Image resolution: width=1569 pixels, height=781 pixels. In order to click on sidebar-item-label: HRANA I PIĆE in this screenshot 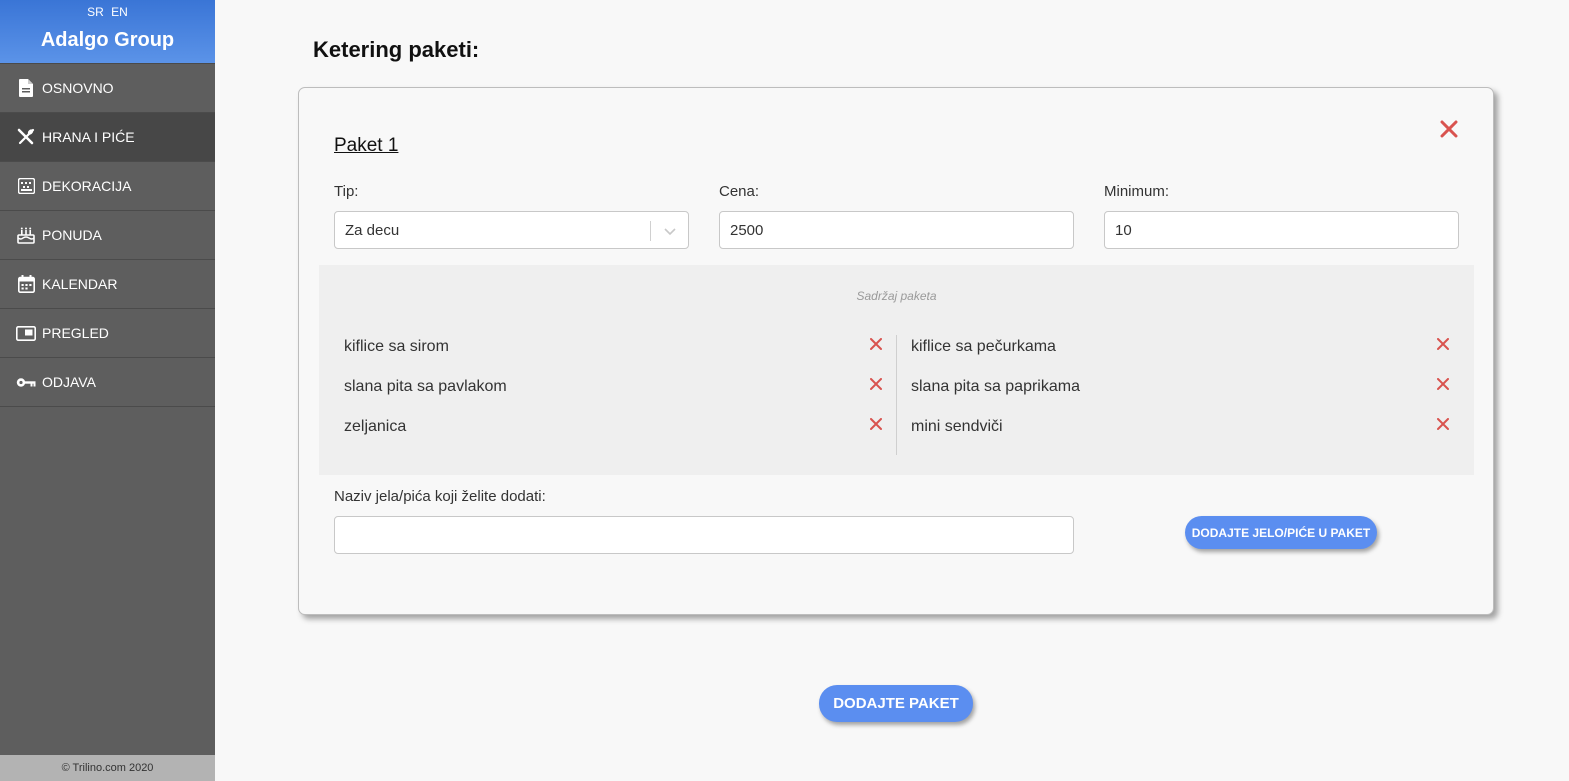, I will do `click(88, 137)`.